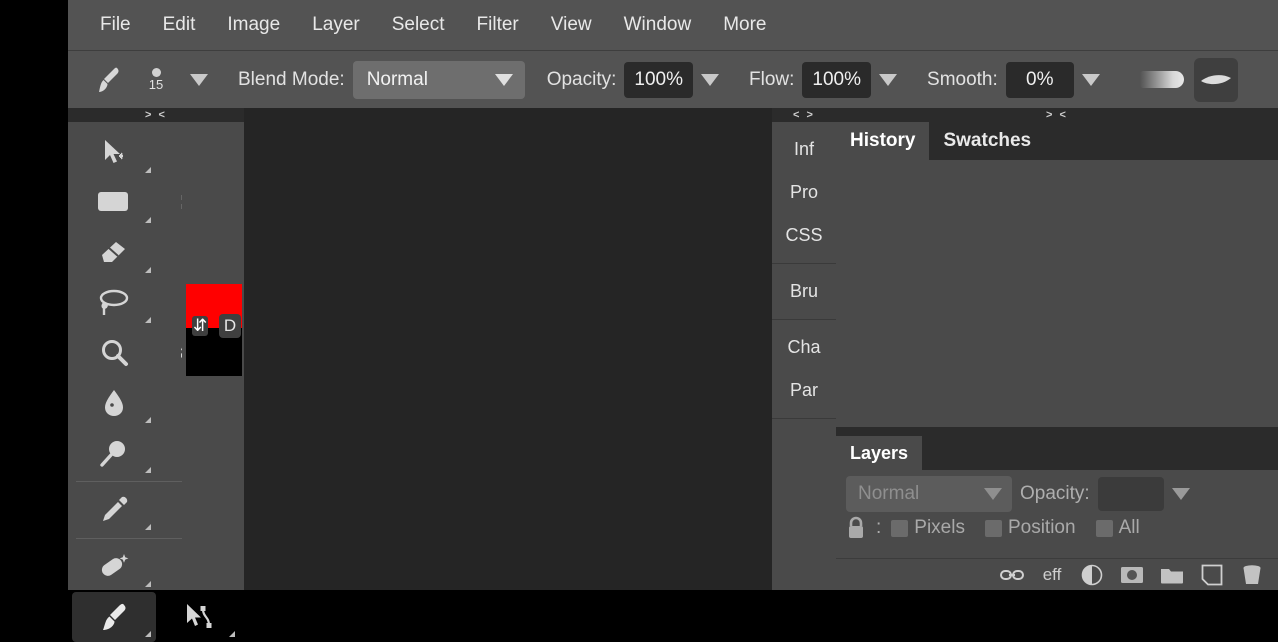 The width and height of the screenshot is (1278, 642). I want to click on smooth-input: 0%, so click(1039, 79).